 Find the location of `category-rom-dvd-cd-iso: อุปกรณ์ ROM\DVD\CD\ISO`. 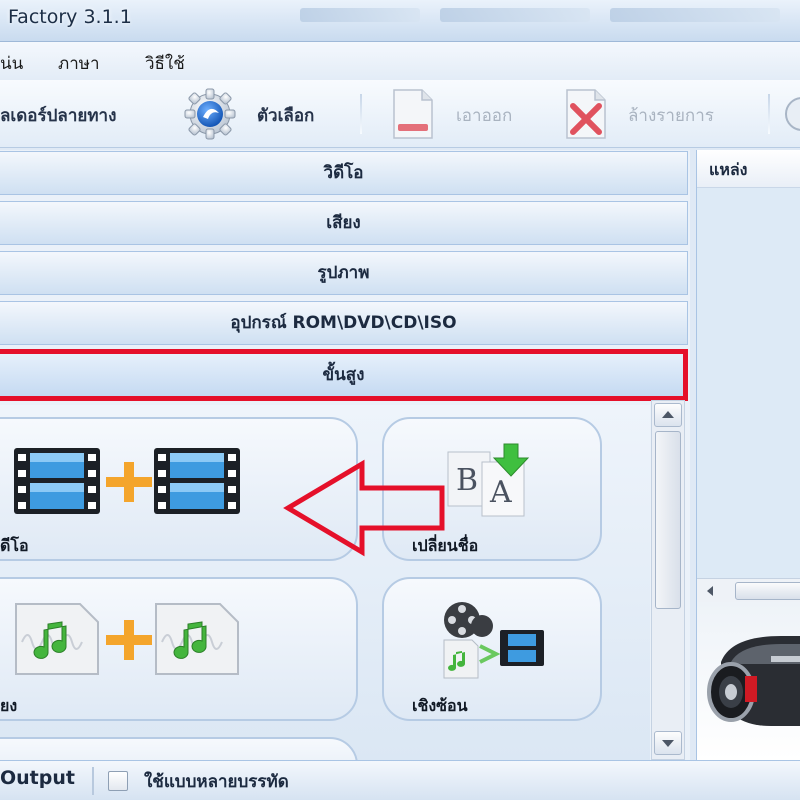

category-rom-dvd-cd-iso: อุปกรณ์ ROM\DVD\CD\ISO is located at coordinates (344, 323).